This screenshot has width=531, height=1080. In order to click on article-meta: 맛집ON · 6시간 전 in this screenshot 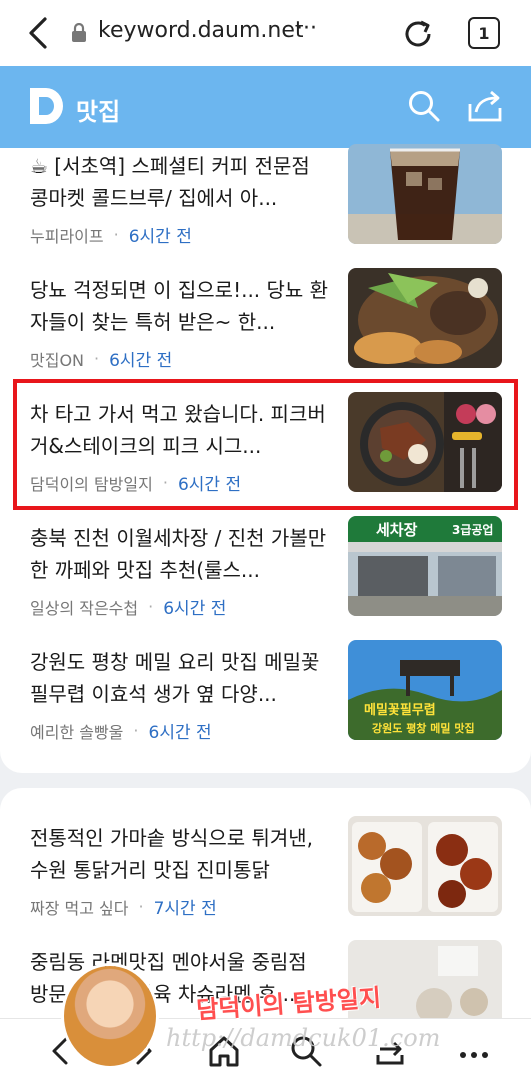, I will do `click(101, 358)`.